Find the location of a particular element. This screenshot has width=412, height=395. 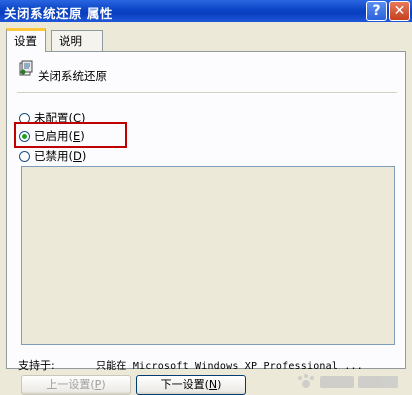

previous-setting-button: 上一设置(P) is located at coordinates (76, 385).